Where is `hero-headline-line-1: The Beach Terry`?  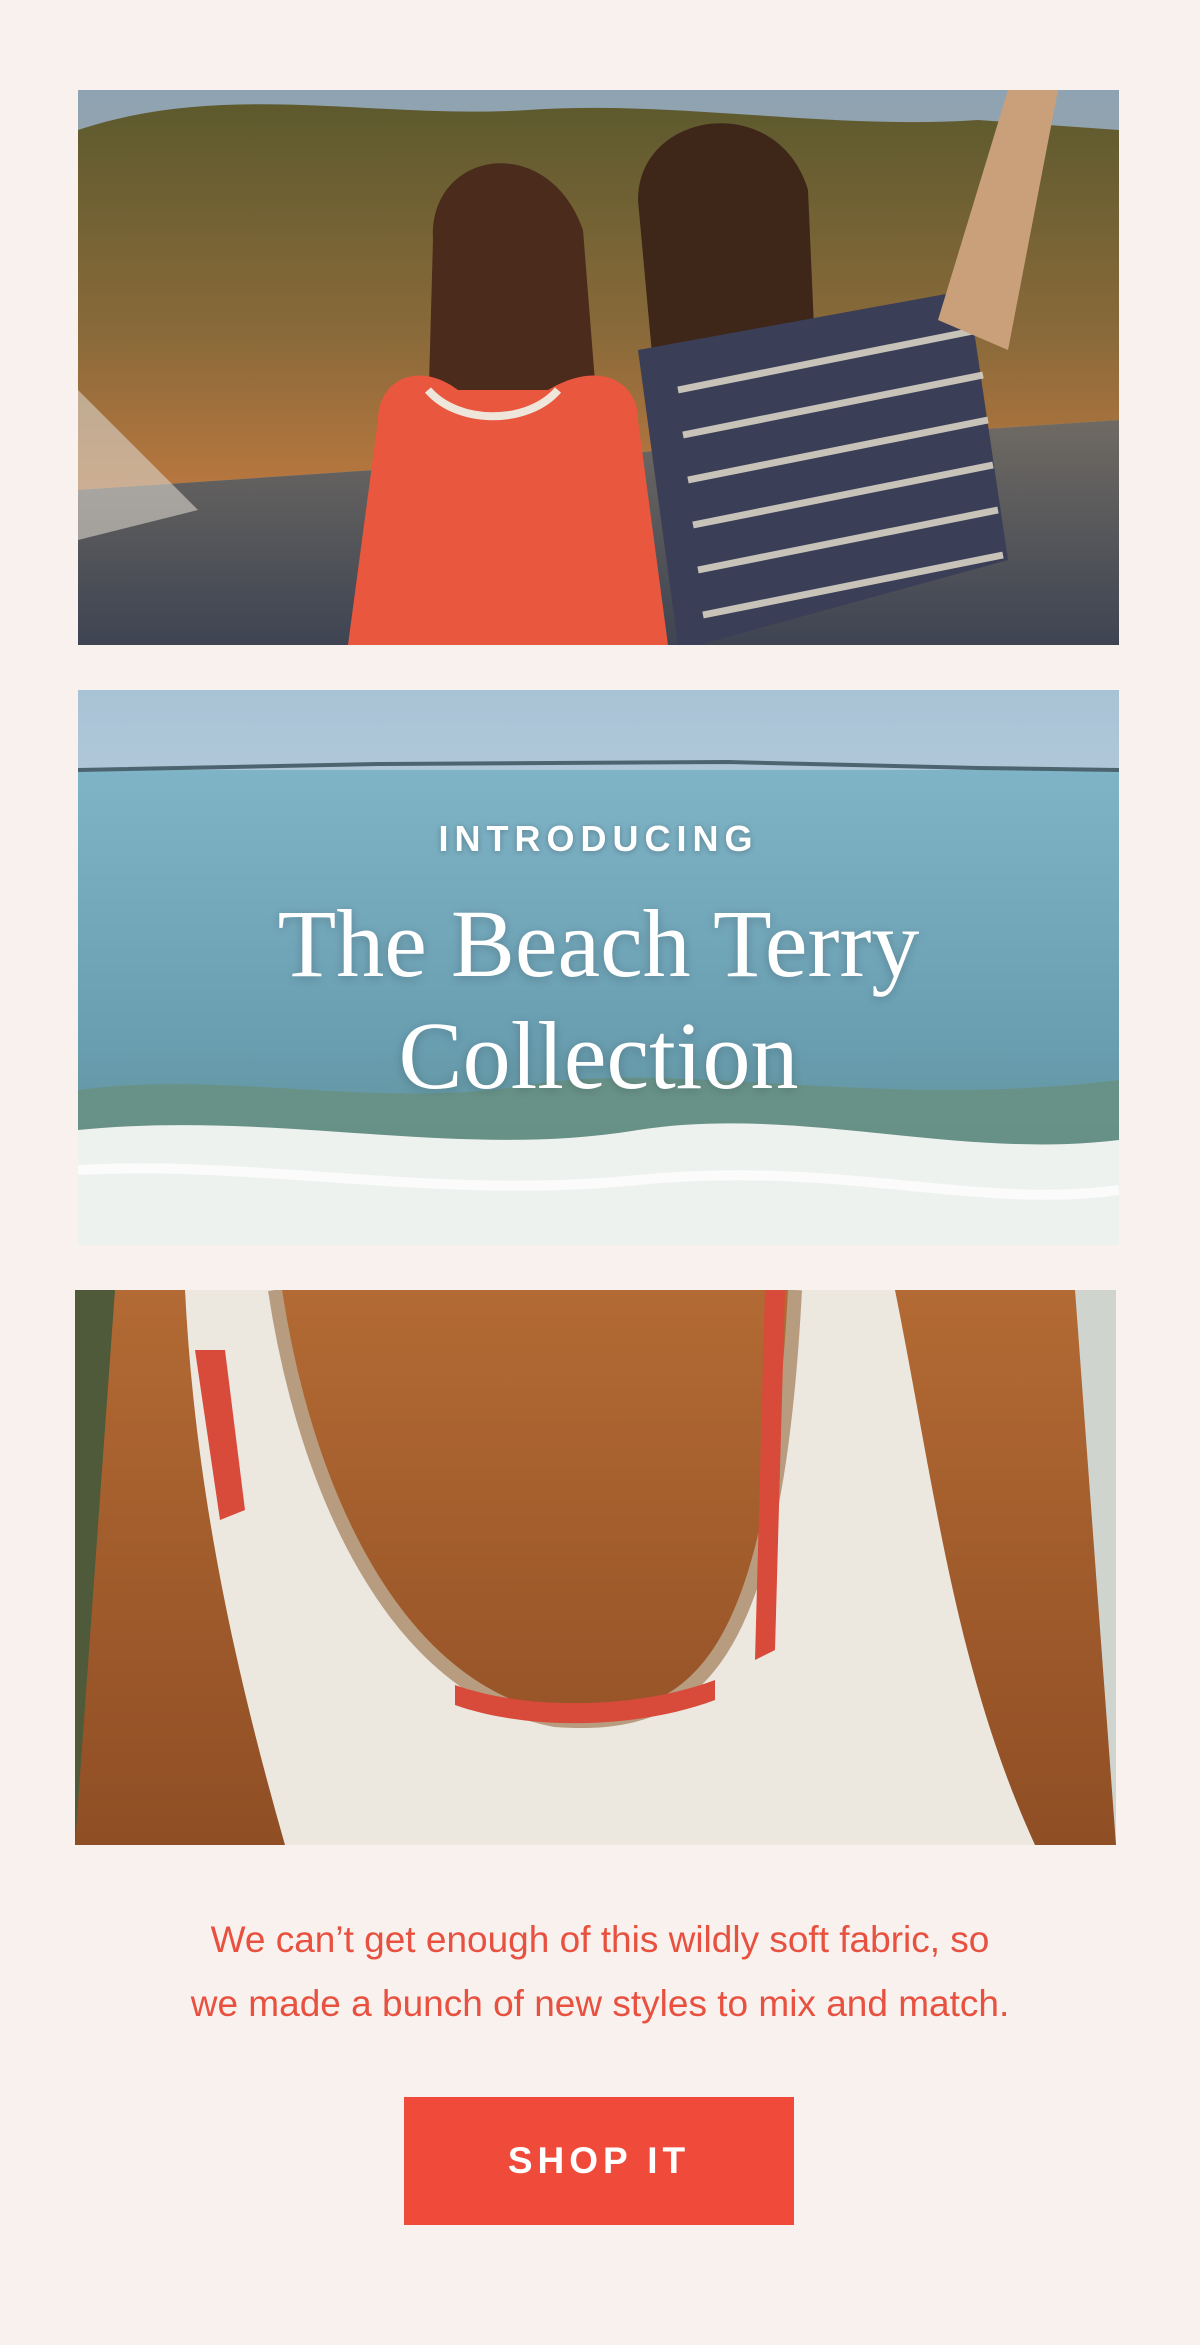 hero-headline-line-1: The Beach Terry is located at coordinates (598, 943).